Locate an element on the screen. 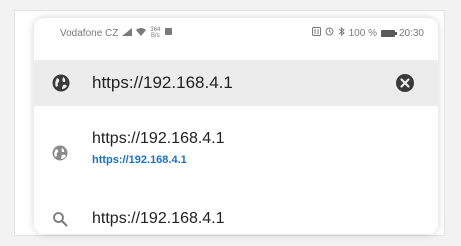 This screenshot has height=246, width=461. clock: 20:30 is located at coordinates (411, 33).